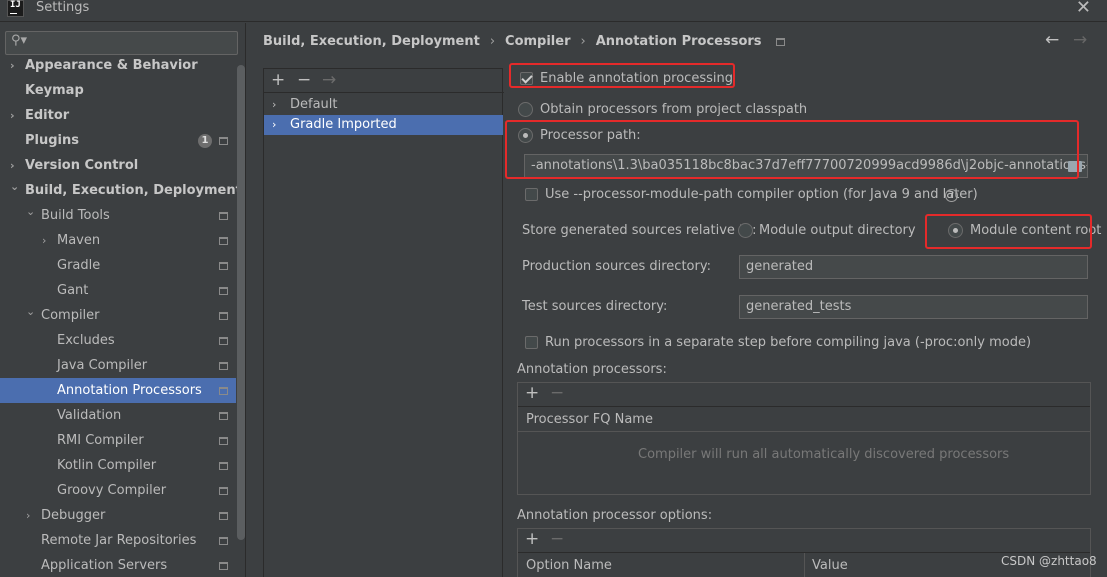 This screenshot has height=577, width=1107. Describe the element at coordinates (79, 240) in the screenshot. I see `sidebar-item-label: Maven` at that location.